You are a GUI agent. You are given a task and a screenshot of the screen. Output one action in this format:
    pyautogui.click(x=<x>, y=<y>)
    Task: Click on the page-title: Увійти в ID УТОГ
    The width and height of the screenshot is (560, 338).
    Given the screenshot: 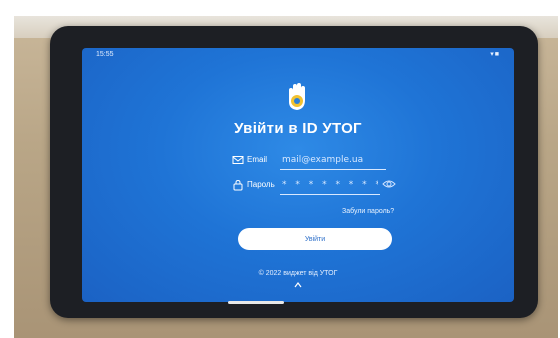 What is the action you would take?
    pyautogui.click(x=298, y=128)
    